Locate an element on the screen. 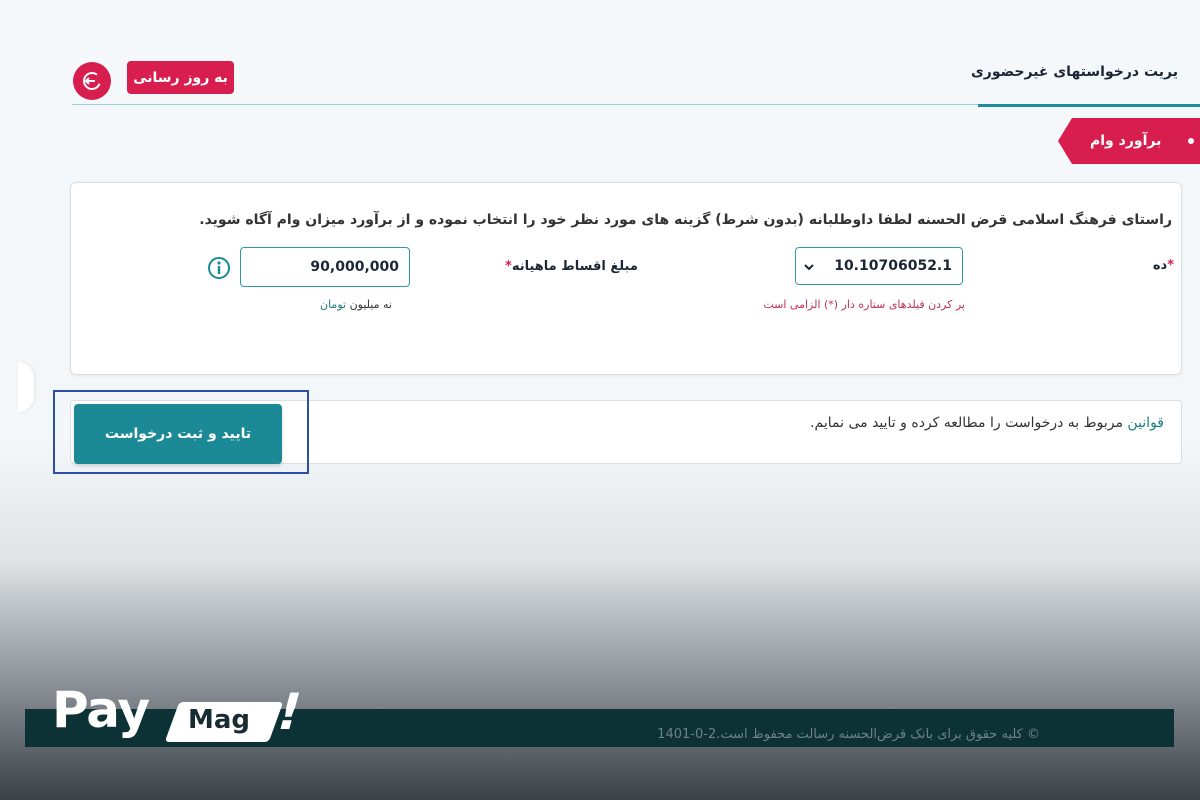 The height and width of the screenshot is (800, 1200). active-tab-underline is located at coordinates (1089, 105).